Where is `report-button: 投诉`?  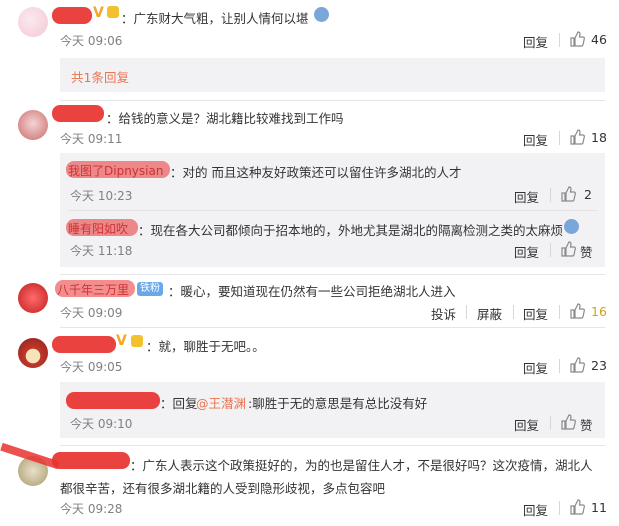 report-button: 投诉 is located at coordinates (443, 313).